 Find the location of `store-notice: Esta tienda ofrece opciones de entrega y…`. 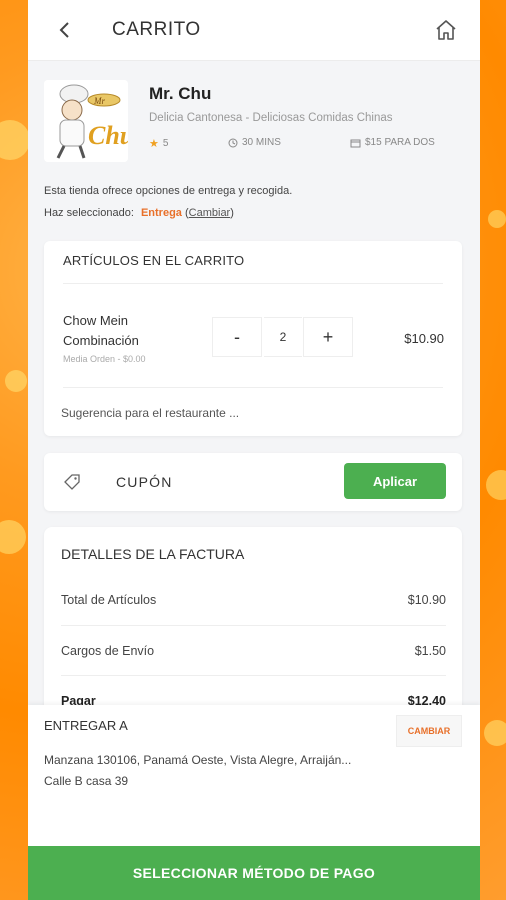

store-notice: Esta tienda ofrece opciones de entrega y… is located at coordinates (168, 191).